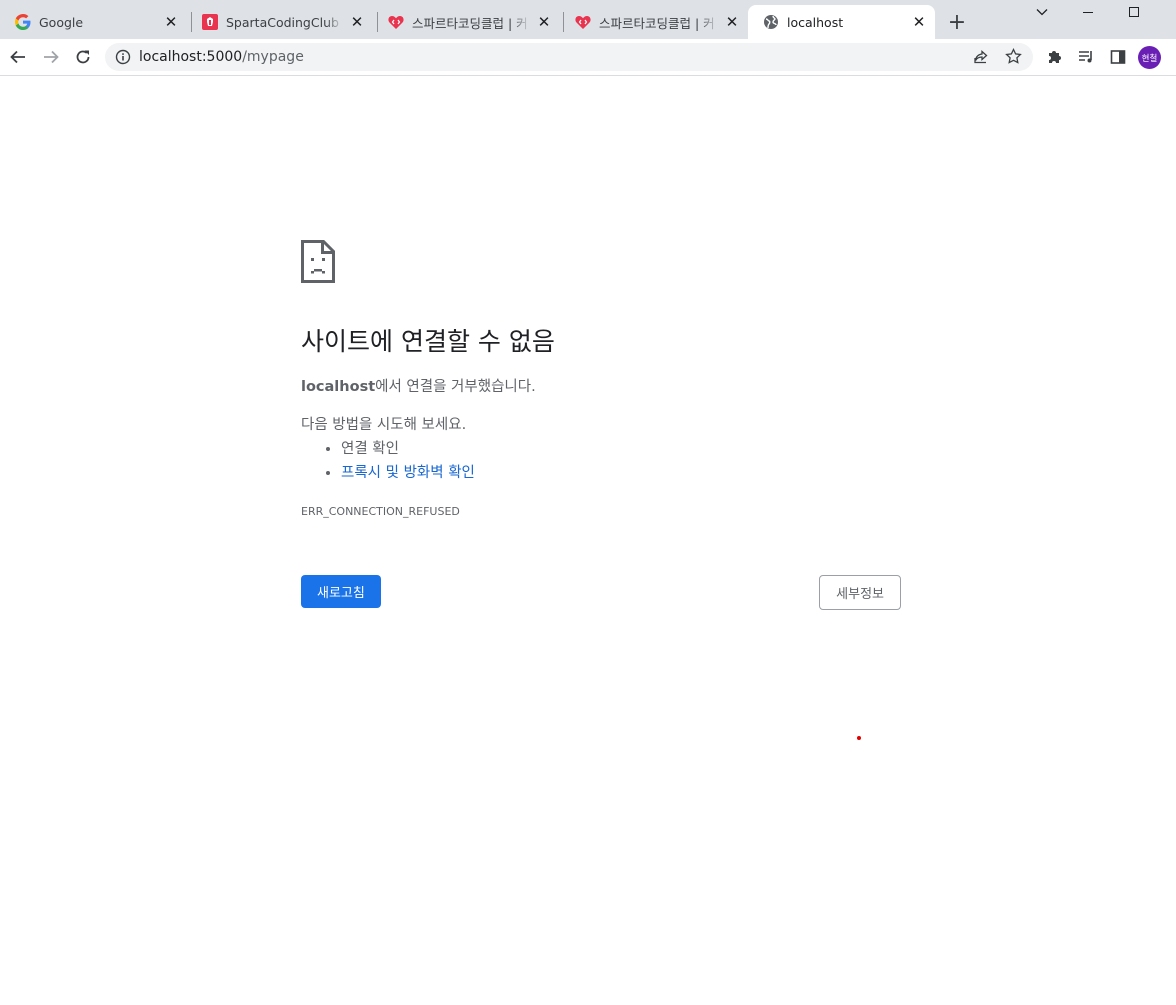 Image resolution: width=1176 pixels, height=1005 pixels. What do you see at coordinates (210, 22) in the screenshot?
I see `sparta-icon` at bounding box center [210, 22].